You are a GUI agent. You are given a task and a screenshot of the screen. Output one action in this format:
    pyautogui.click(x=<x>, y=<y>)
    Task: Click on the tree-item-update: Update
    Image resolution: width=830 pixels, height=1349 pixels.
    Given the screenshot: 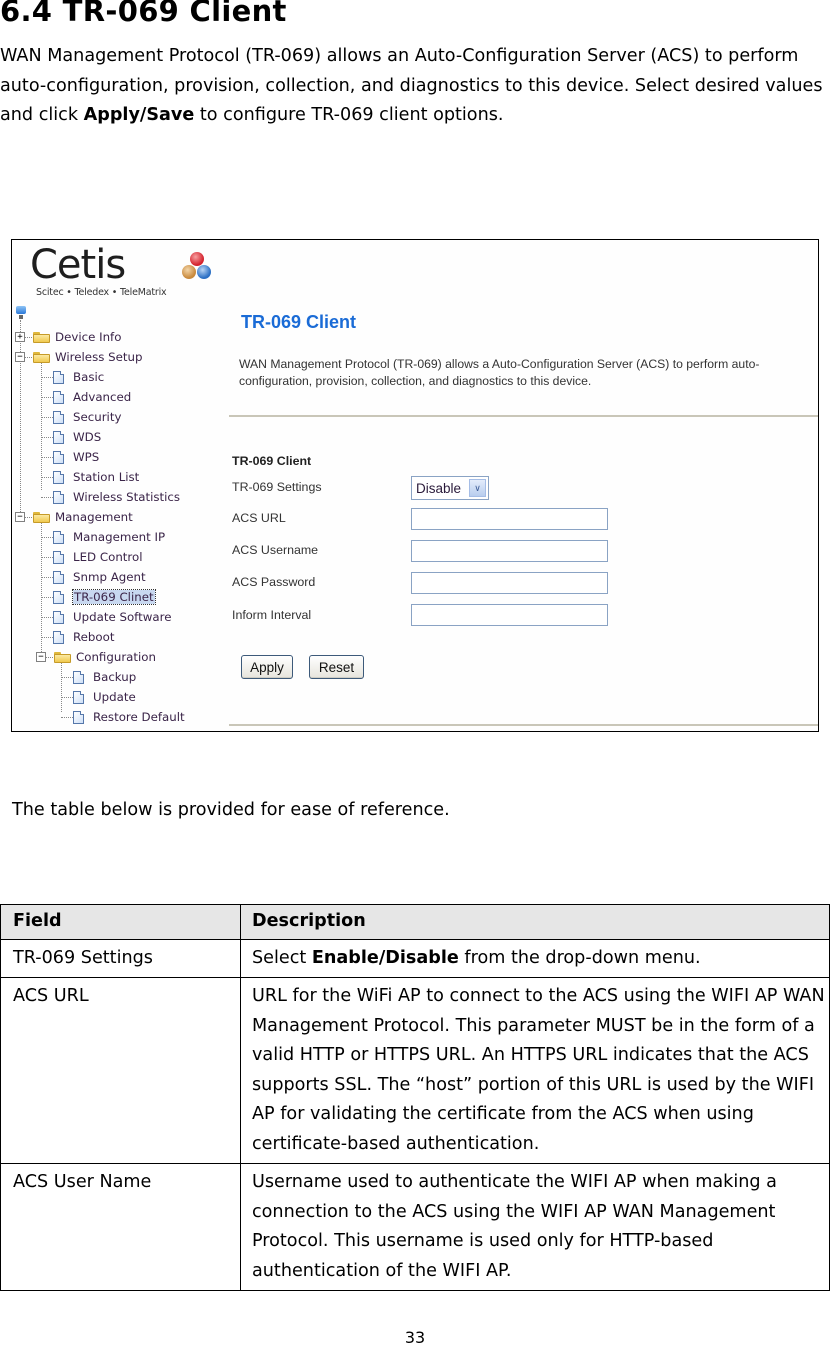 What is the action you would take?
    pyautogui.click(x=104, y=697)
    